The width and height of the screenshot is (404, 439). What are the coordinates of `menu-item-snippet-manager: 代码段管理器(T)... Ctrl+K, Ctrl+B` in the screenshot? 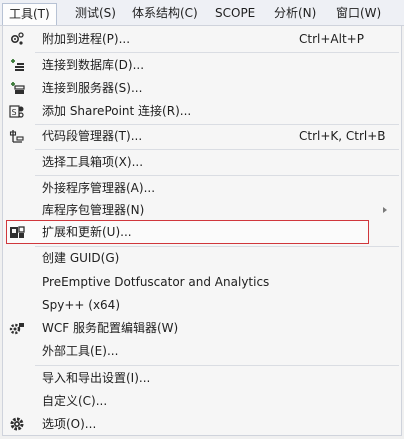 It's located at (202, 136).